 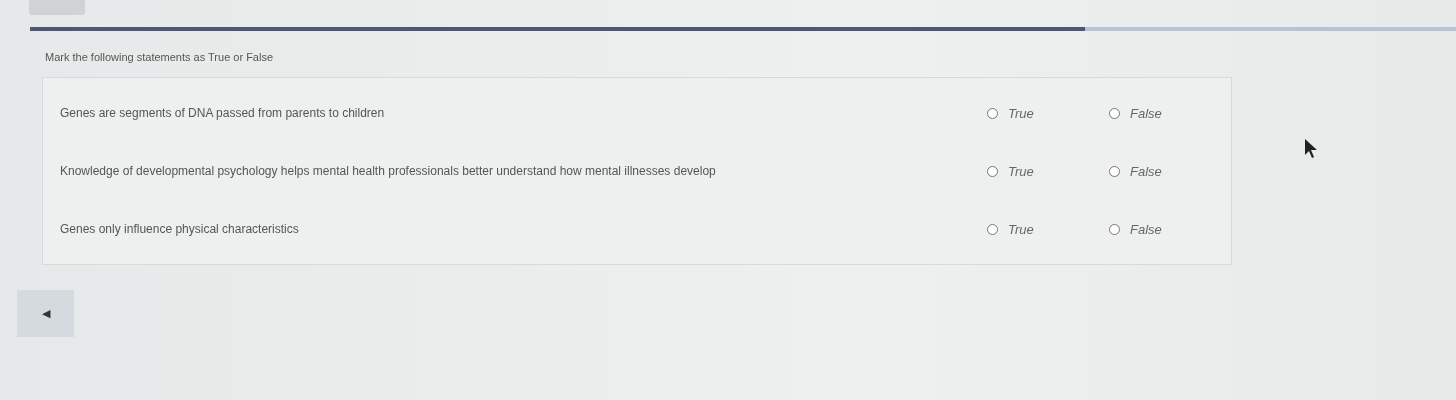 I want to click on back-button: ◀, so click(x=45, y=313).